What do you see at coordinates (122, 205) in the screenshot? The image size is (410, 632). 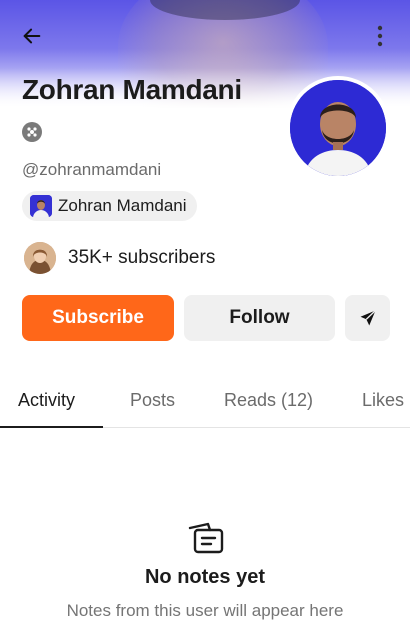 I see `publication-name: Zohran Mamdani` at bounding box center [122, 205].